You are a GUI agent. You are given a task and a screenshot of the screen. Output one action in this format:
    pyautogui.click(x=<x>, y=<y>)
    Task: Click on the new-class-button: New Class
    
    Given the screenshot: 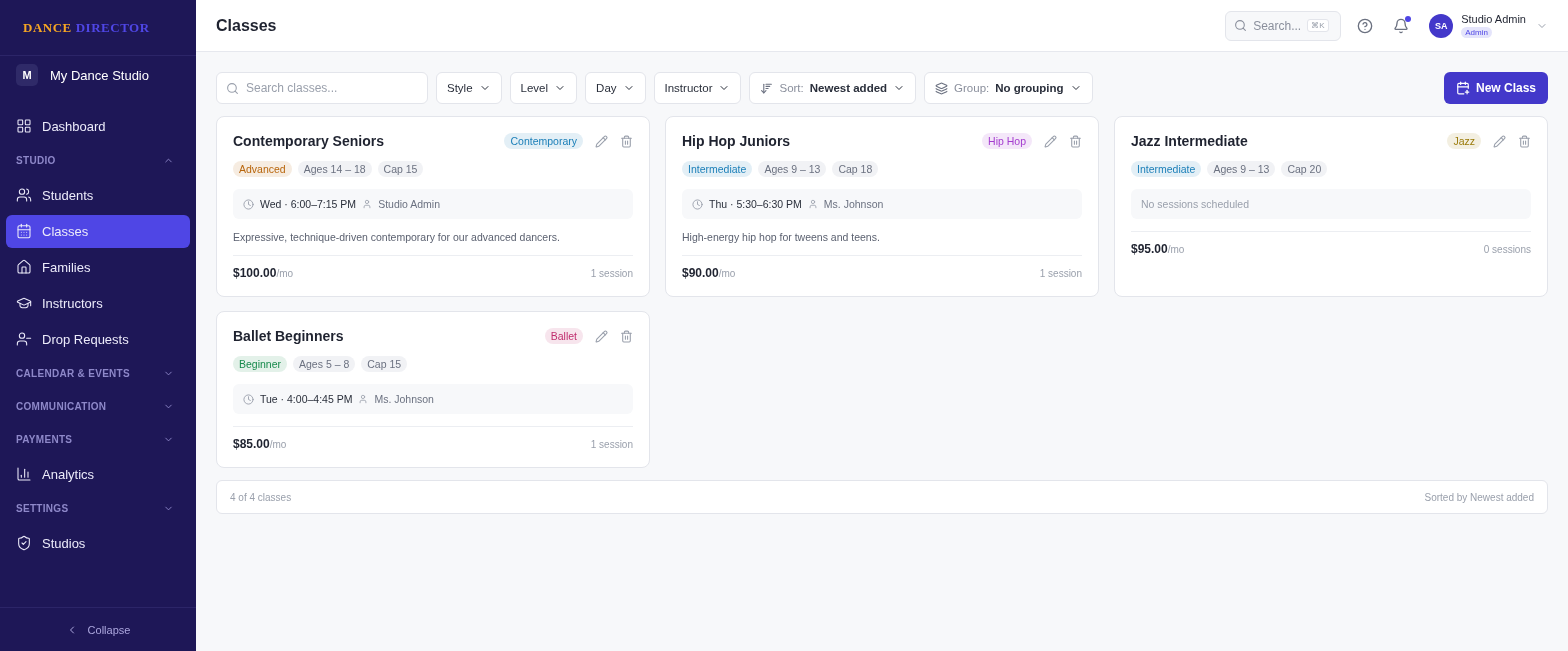 What is the action you would take?
    pyautogui.click(x=1495, y=88)
    